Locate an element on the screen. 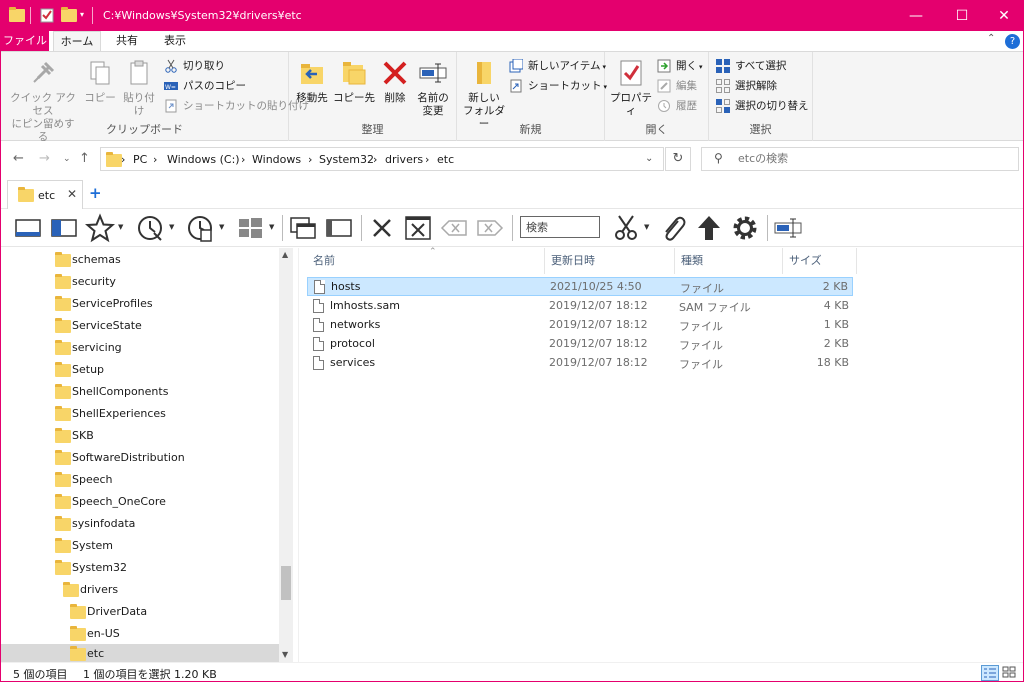 The height and width of the screenshot is (682, 1024). history-button: 履歴 is located at coordinates (677, 106).